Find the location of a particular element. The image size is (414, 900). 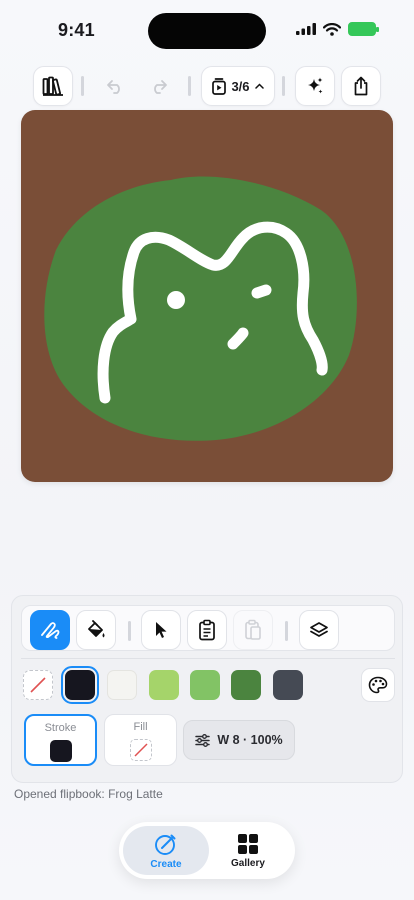

bottom-nav: Create Gallery is located at coordinates (207, 850).